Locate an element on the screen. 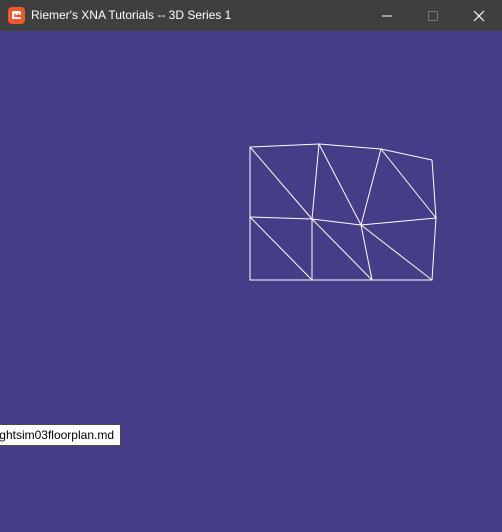 This screenshot has height=532, width=502. triangle-wireframe-mesh is located at coordinates (343, 212).